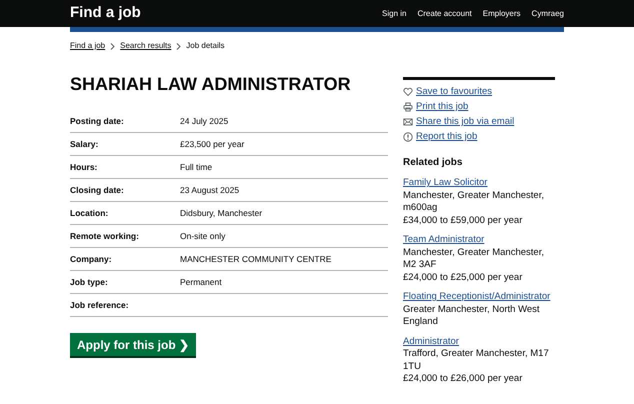  Describe the element at coordinates (205, 46) in the screenshot. I see `breadcrumb-current: Job details` at that location.